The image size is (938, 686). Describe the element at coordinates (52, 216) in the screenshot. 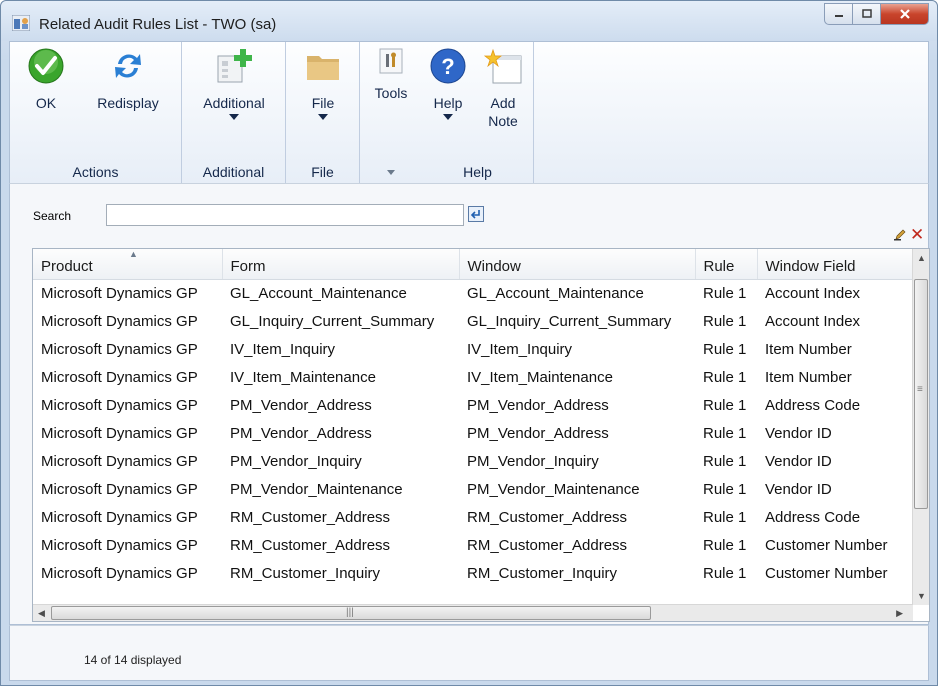

I see `search-label: Search` at that location.